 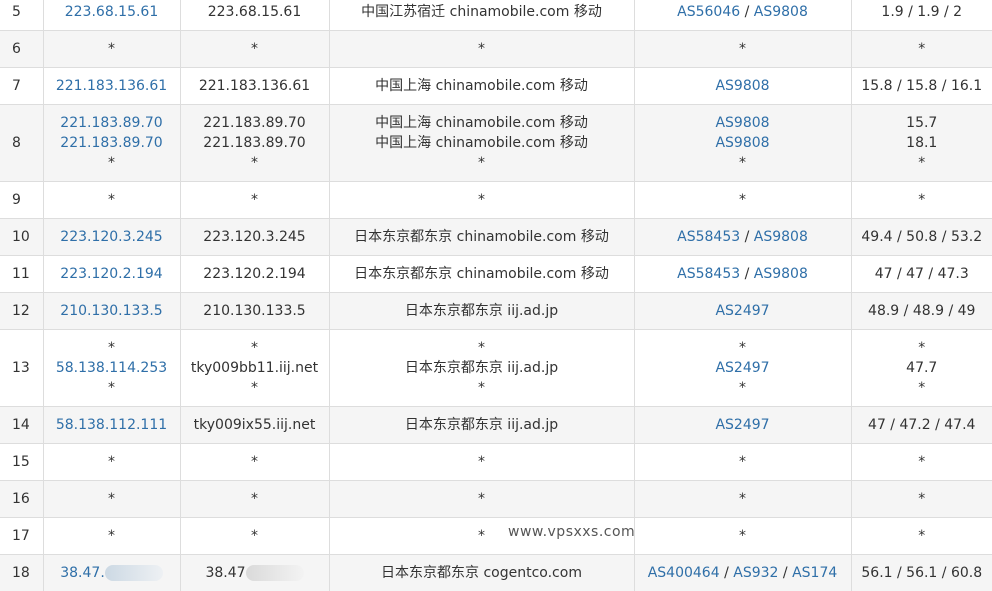 I want to click on asn-link: AS56046, so click(x=708, y=12).